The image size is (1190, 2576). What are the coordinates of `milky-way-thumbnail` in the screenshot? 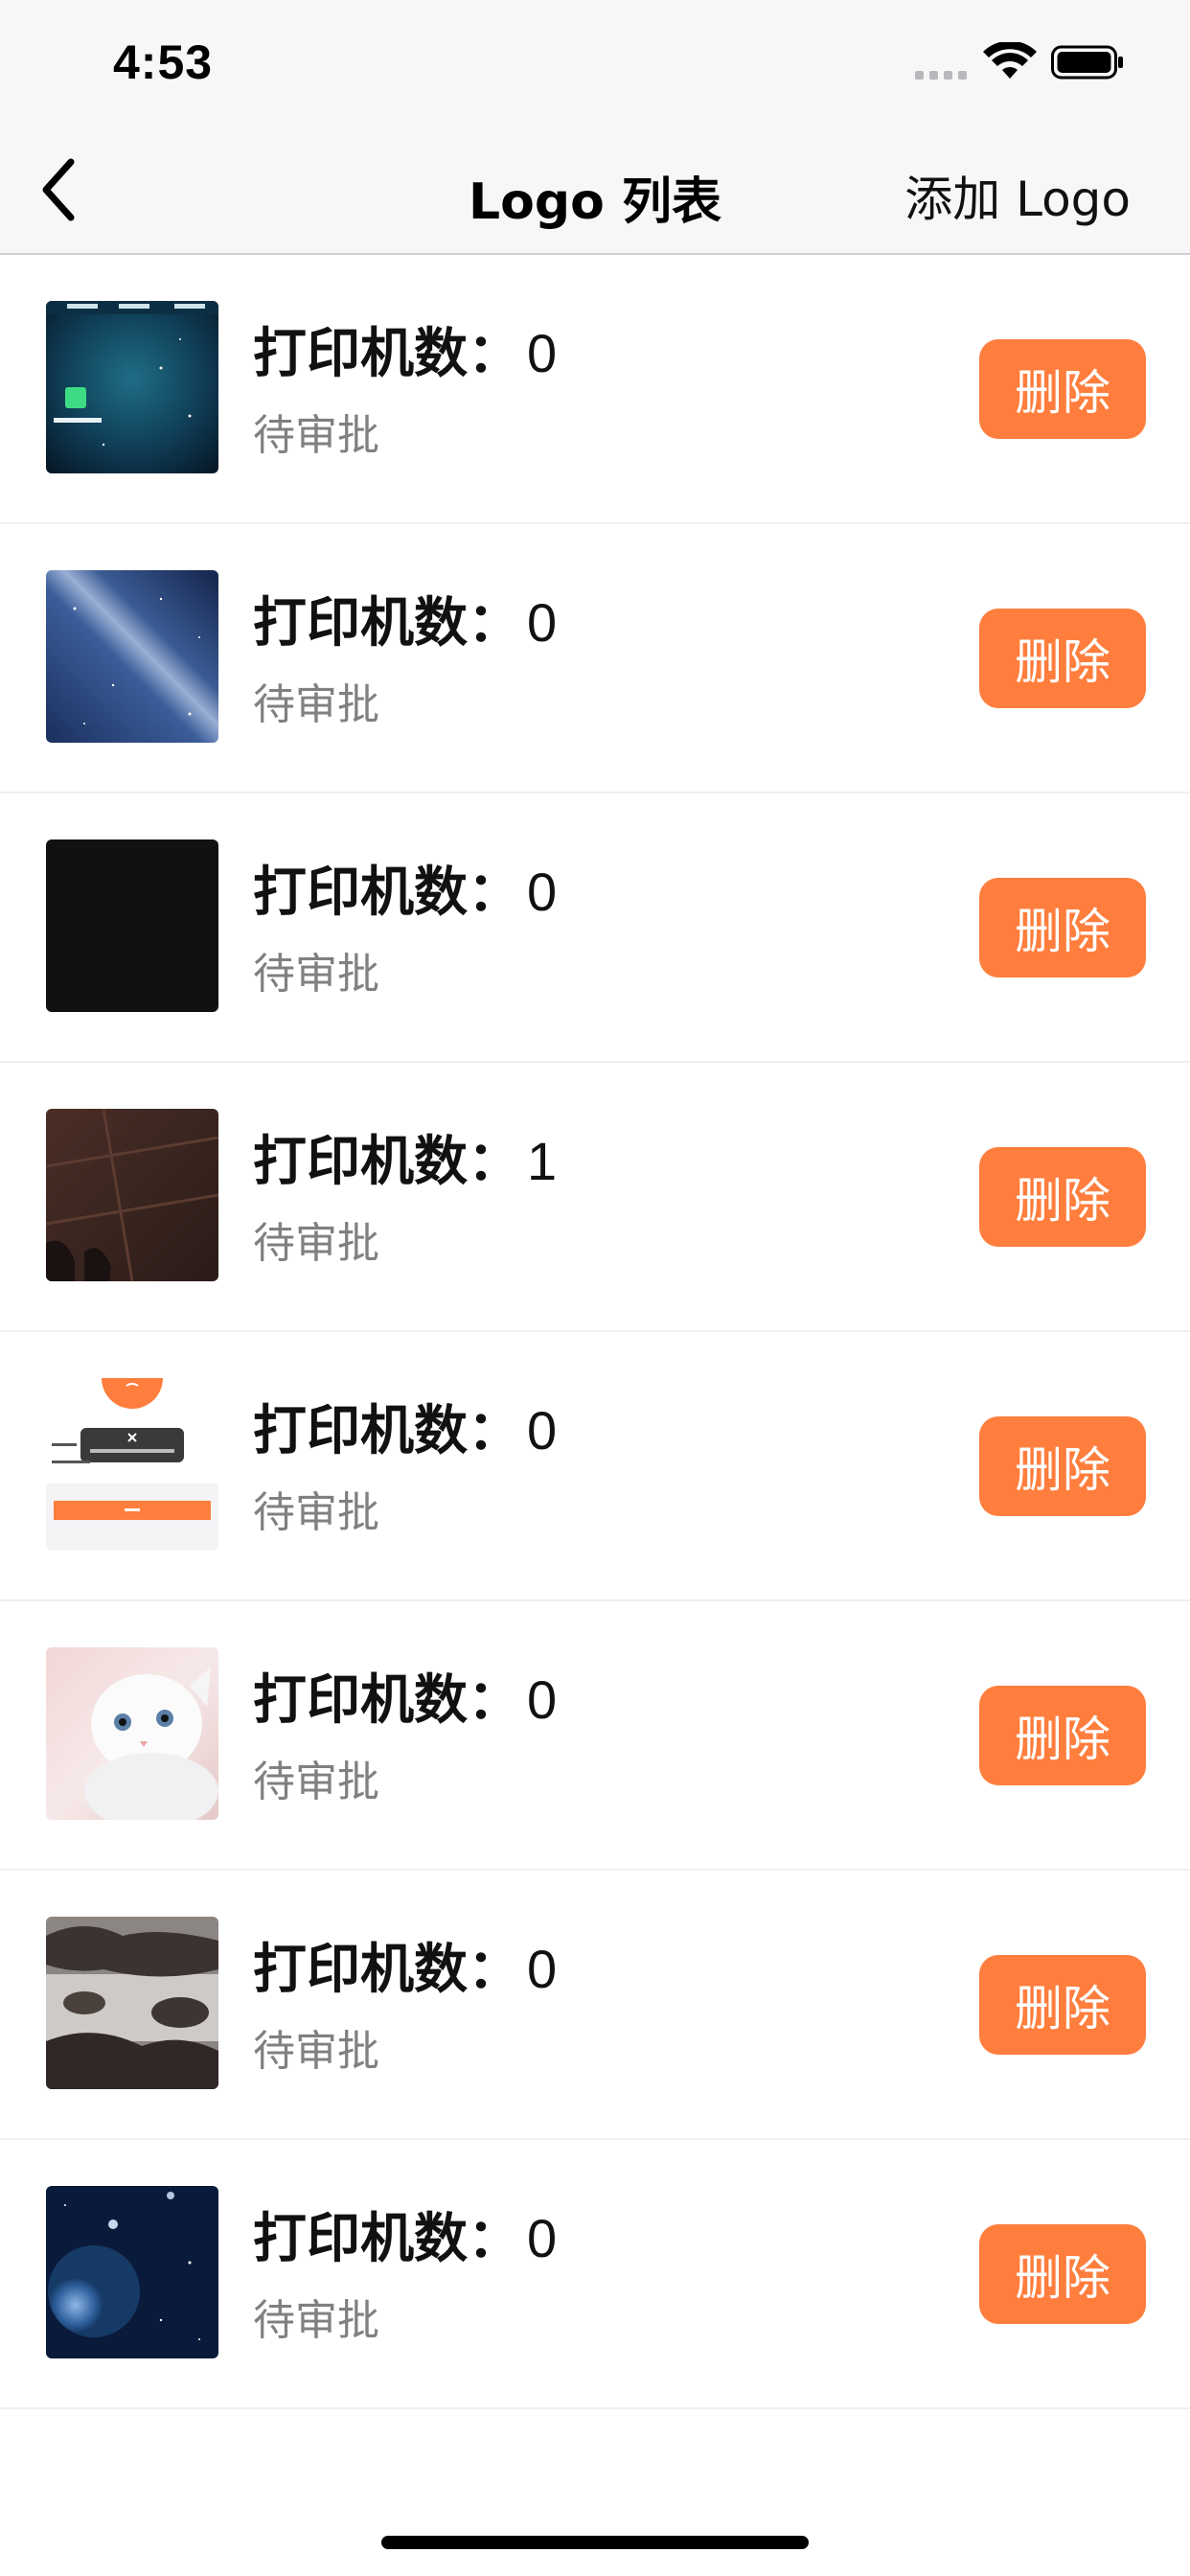 It's located at (132, 656).